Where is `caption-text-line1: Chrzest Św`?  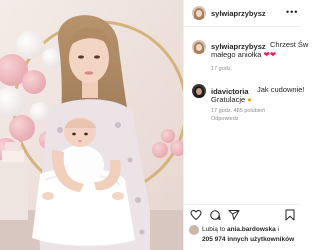
caption-text-line1: Chrzest Św is located at coordinates (289, 44).